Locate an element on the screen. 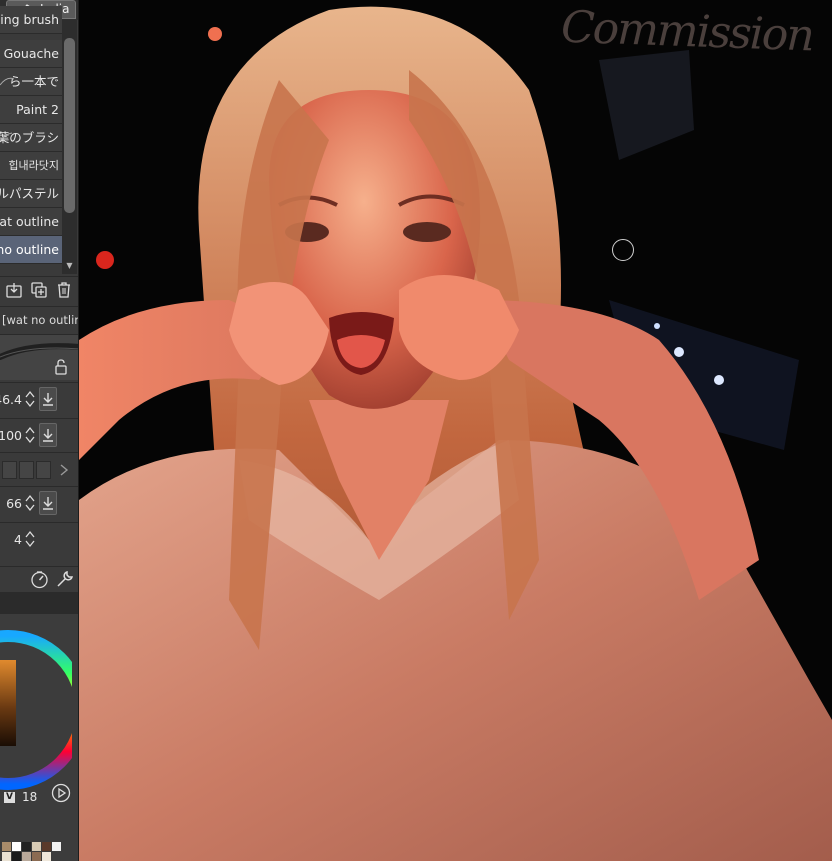  value-mode-label: V is located at coordinates (9, 797).